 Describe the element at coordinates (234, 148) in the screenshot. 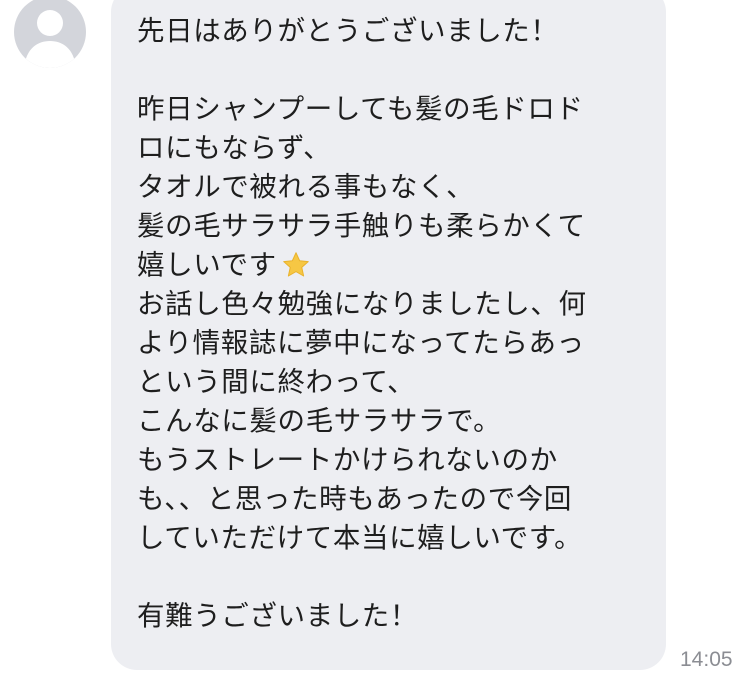

I see `message-line: ロにもならず、` at that location.